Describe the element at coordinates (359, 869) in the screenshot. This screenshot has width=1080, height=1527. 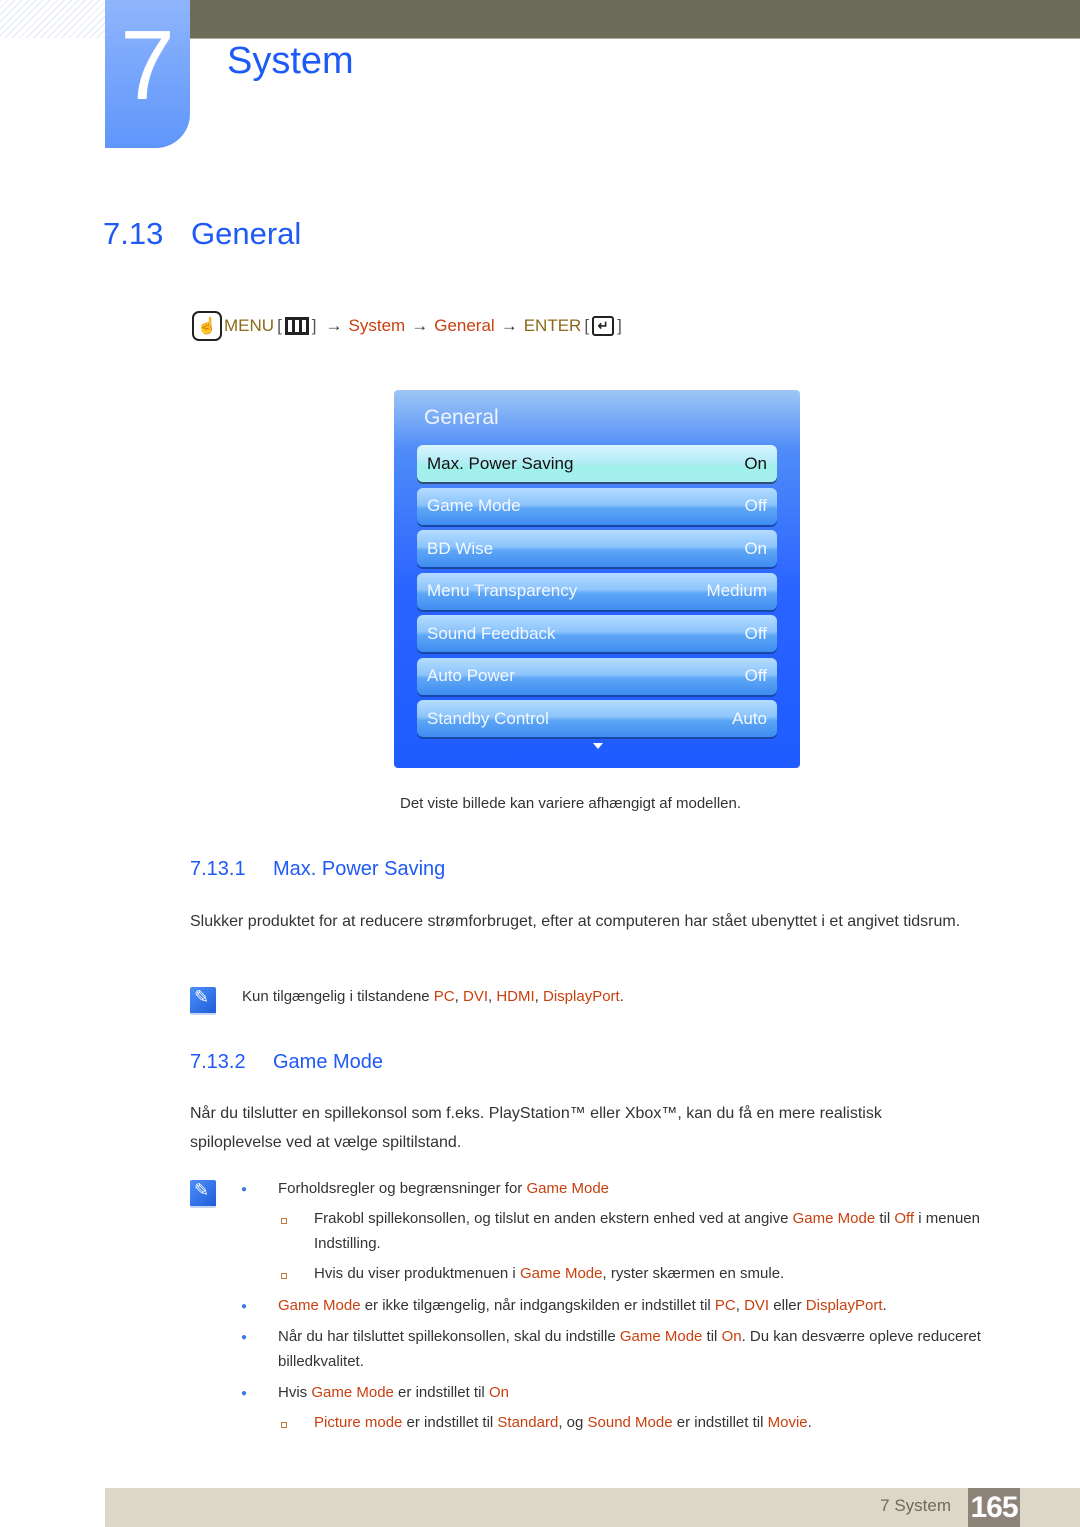
I see `subsection-name: Max. Power Saving` at that location.